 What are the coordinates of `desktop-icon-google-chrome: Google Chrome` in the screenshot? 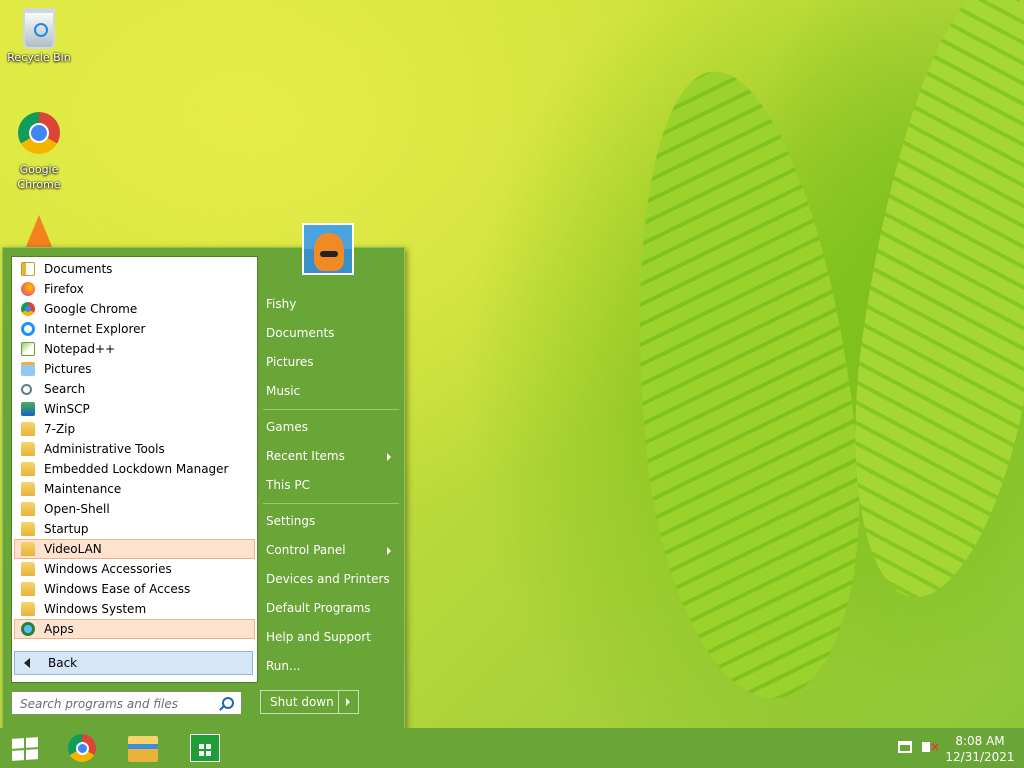 It's located at (39, 152).